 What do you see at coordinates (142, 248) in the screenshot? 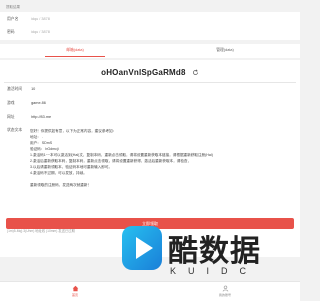
I see `play-logo-icon` at bounding box center [142, 248].